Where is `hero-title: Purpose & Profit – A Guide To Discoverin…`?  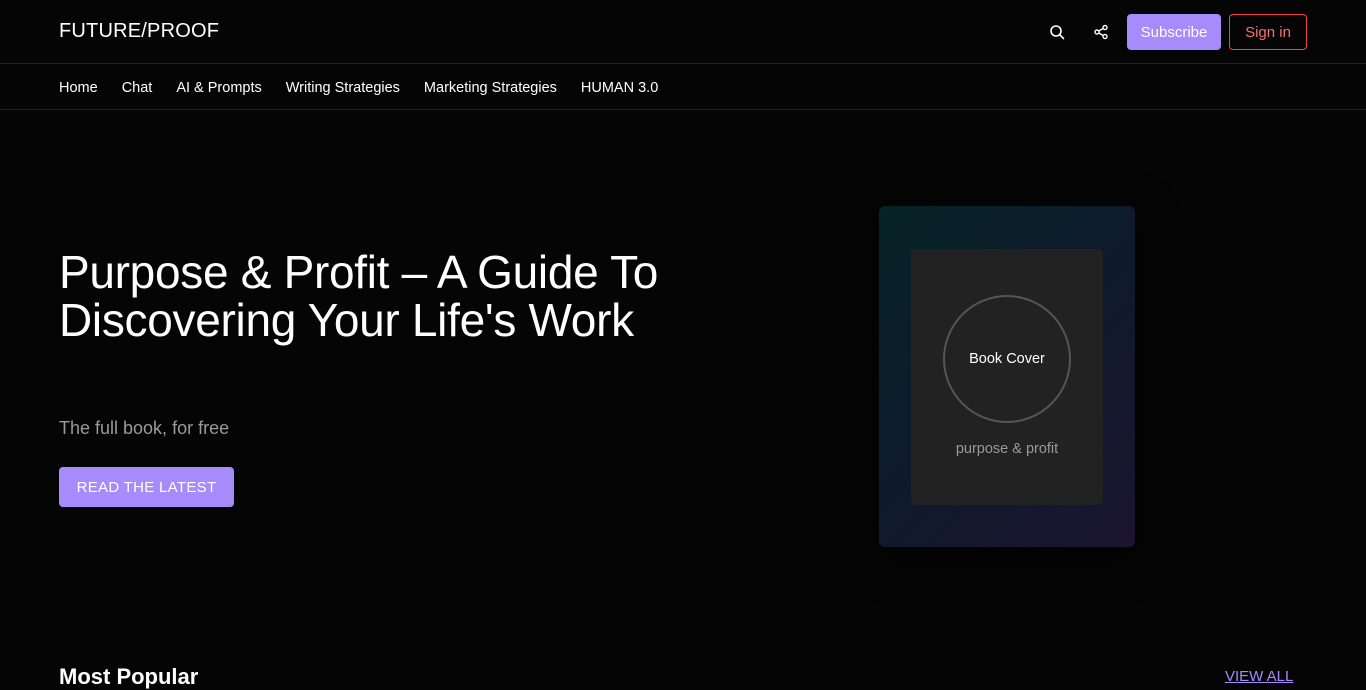
hero-title: Purpose & Profit – A Guide To Discoverin… is located at coordinates (359, 296).